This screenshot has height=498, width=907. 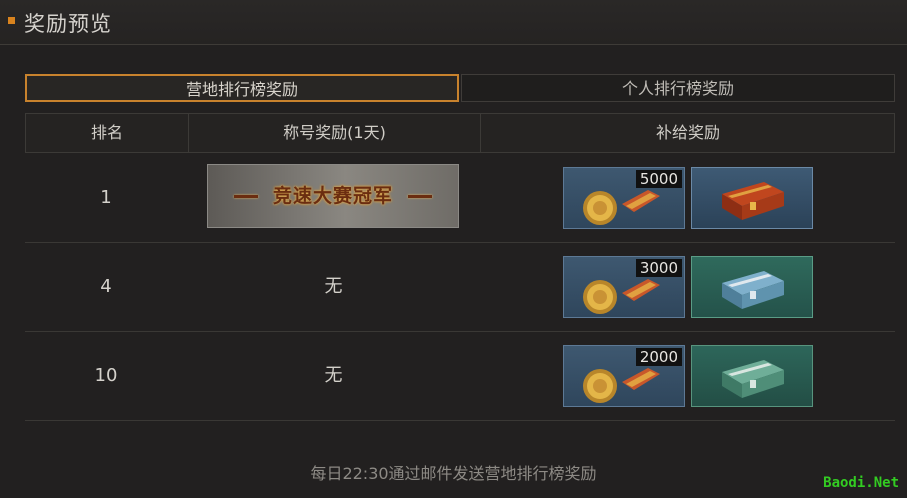 I want to click on page-title: 奖励预览, so click(x=68, y=24).